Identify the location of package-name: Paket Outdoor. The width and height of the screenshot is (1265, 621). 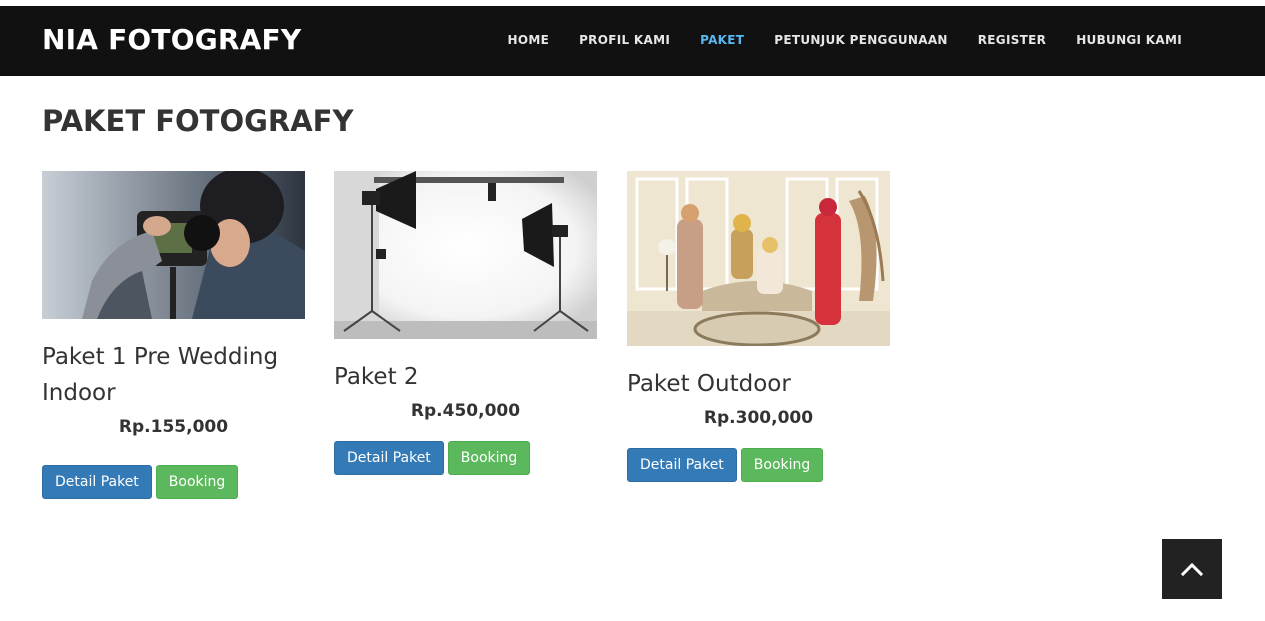
(758, 384).